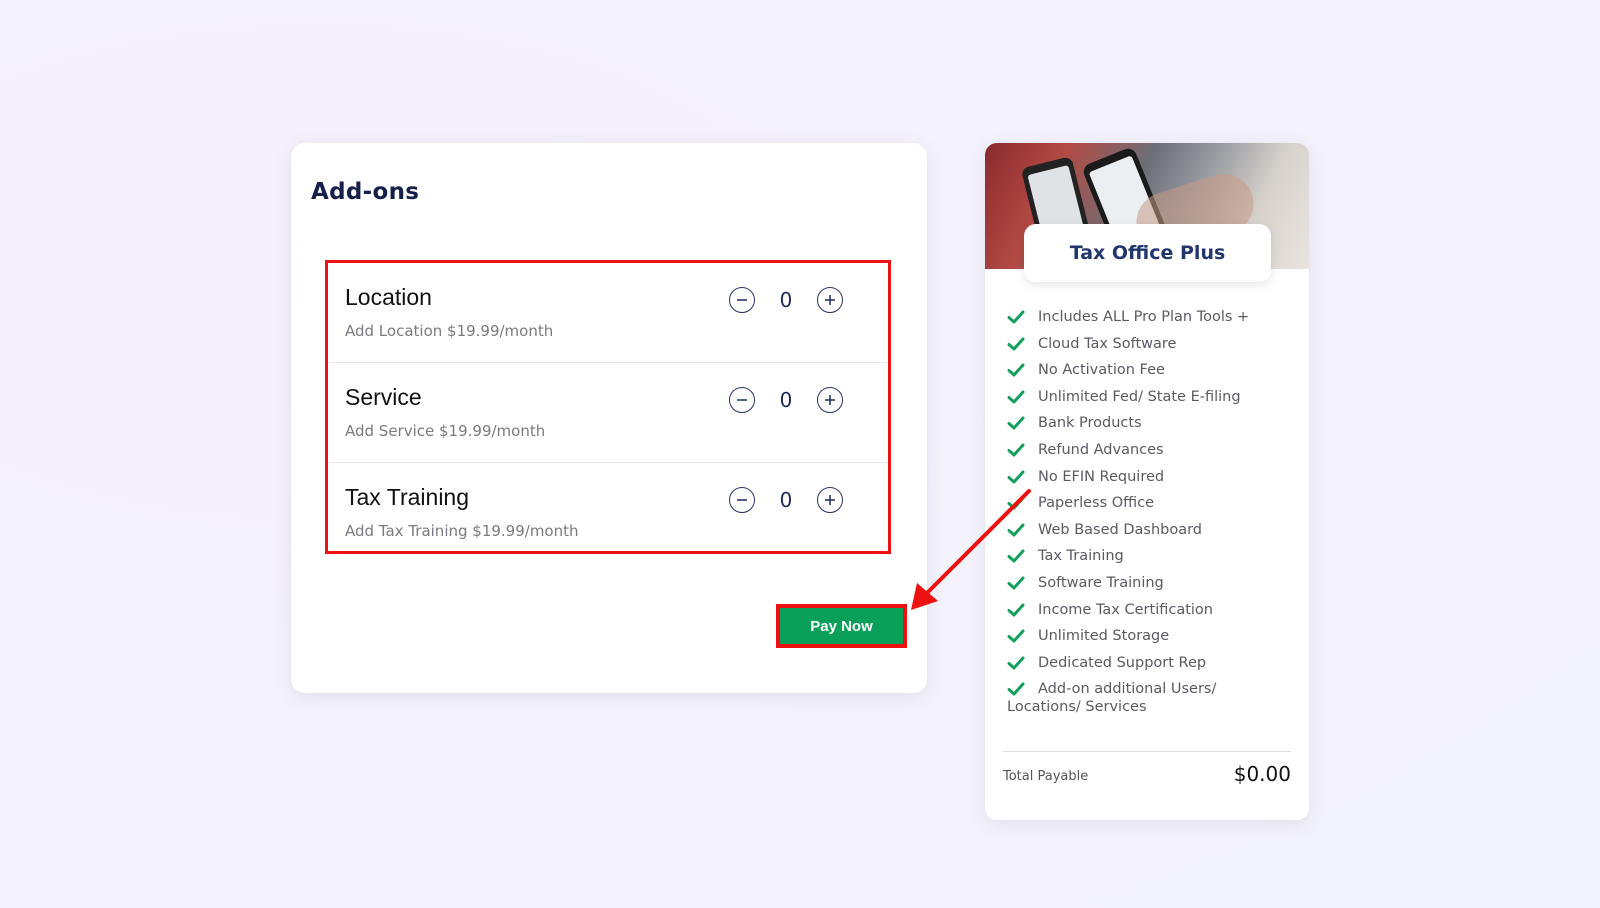  I want to click on feature-text: Software Training, so click(1101, 582).